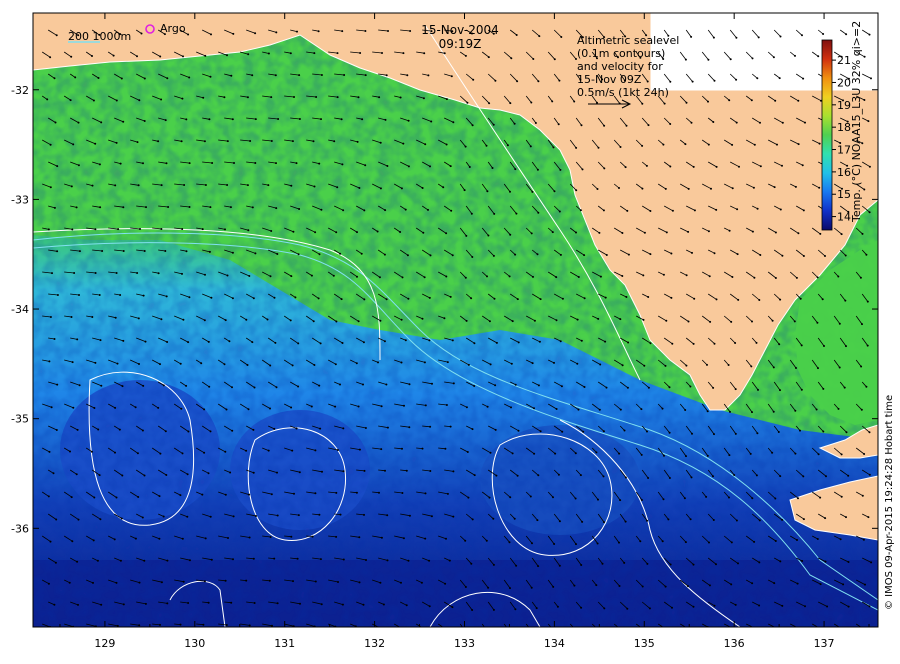  Describe the element at coordinates (628, 40) in the screenshot. I see `svg-text: Altimetric sealevel` at that location.